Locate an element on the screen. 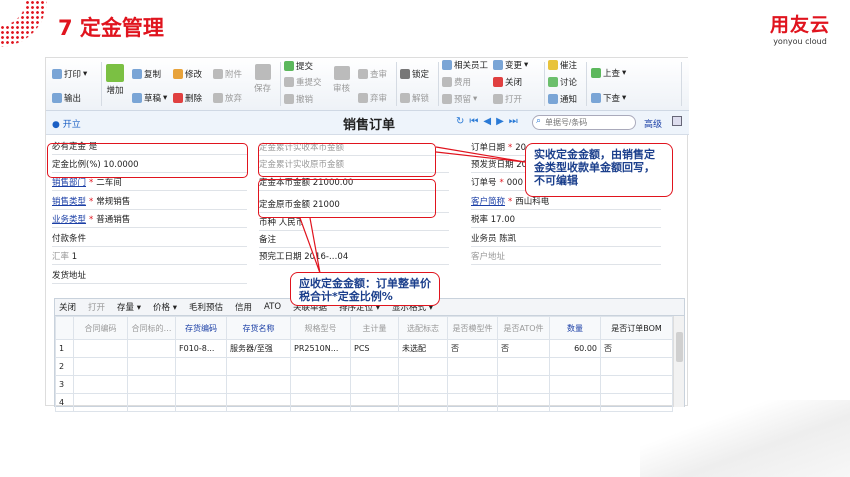  callout-receivable-deposit: 应收定金金额：订单整单价税合计*定金比例% is located at coordinates (365, 289).